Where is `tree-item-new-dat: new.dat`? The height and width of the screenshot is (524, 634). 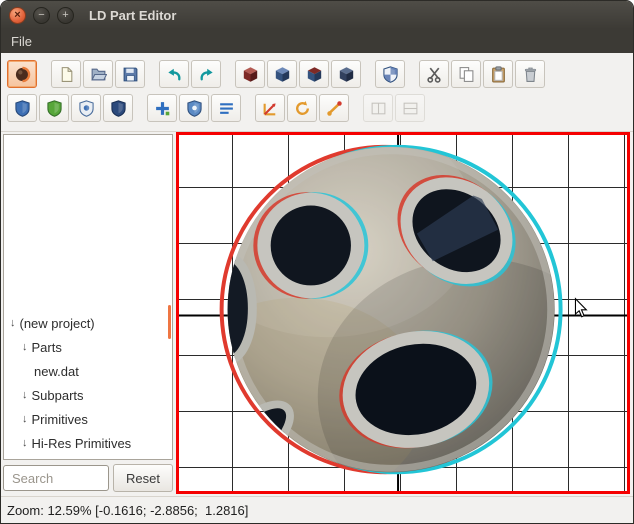 tree-item-new-dat: new.dat is located at coordinates (88, 371).